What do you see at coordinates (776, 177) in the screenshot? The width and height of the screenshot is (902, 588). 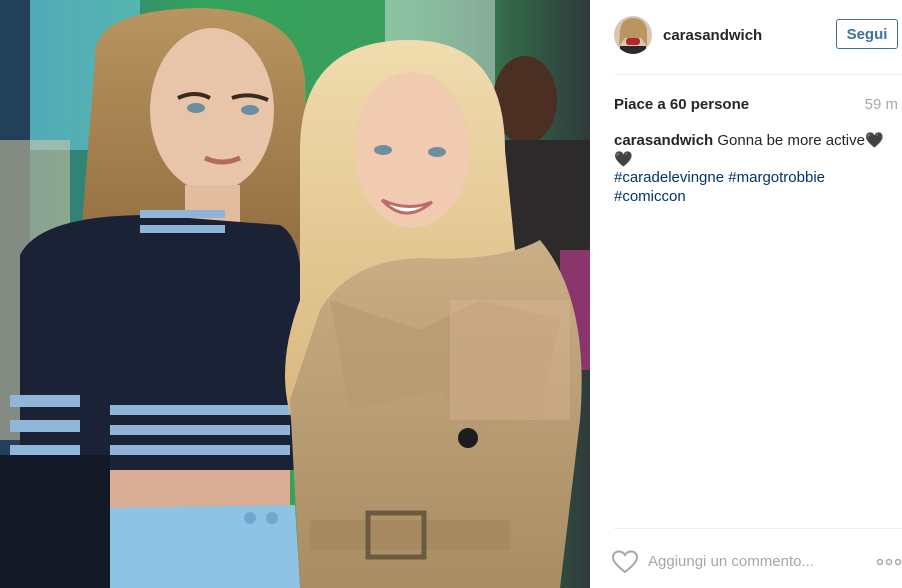 I see `hashtag-margotrobbie: #margotrobbie` at bounding box center [776, 177].